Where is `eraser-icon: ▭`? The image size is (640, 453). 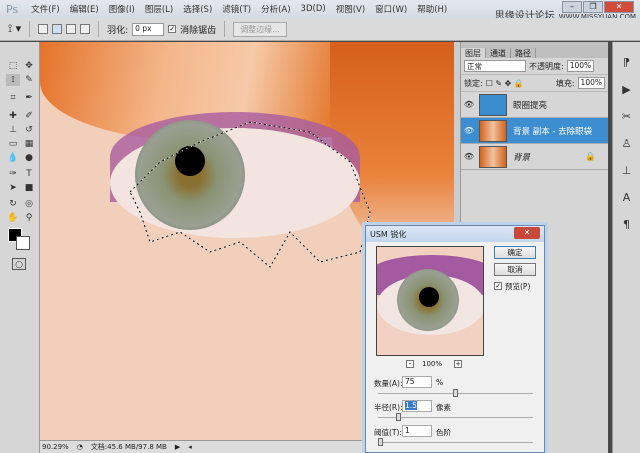
eraser-icon: ▭ is located at coordinates (13, 144).